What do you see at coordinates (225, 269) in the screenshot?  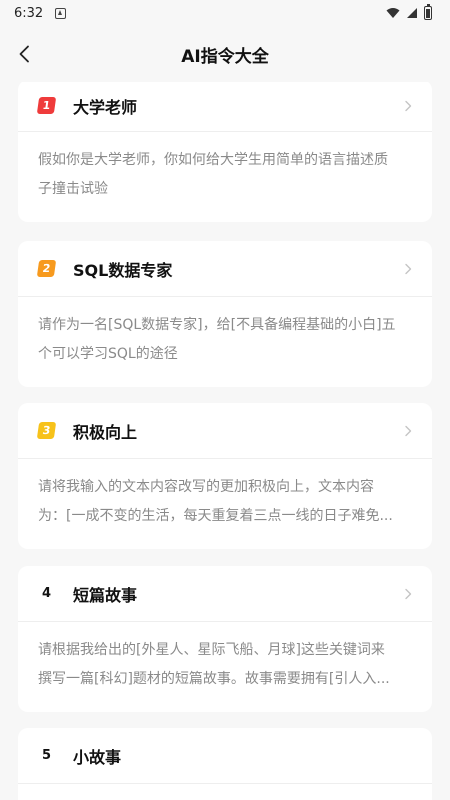 I see `card-header: 2 SQL数据专家` at bounding box center [225, 269].